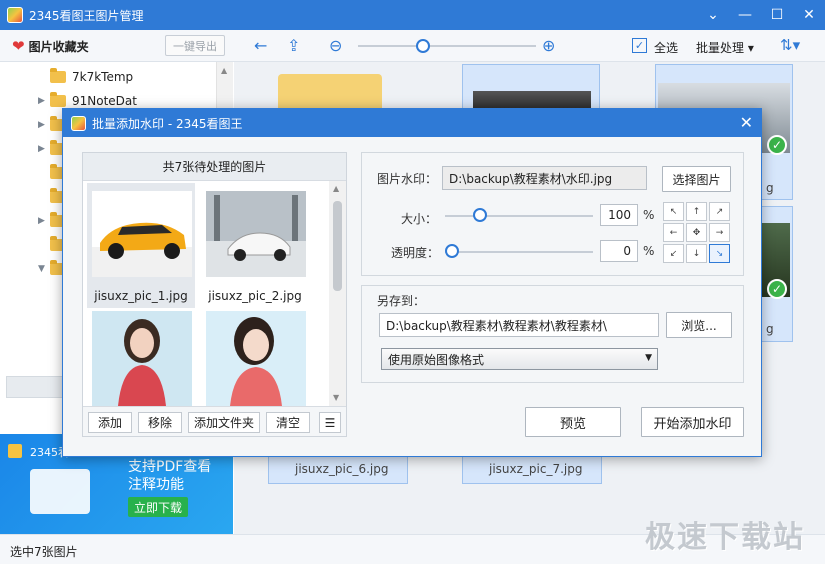 This screenshot has width=825, height=564. What do you see at coordinates (746, 122) in the screenshot?
I see `dialog-close-icon: ✕` at bounding box center [746, 122].